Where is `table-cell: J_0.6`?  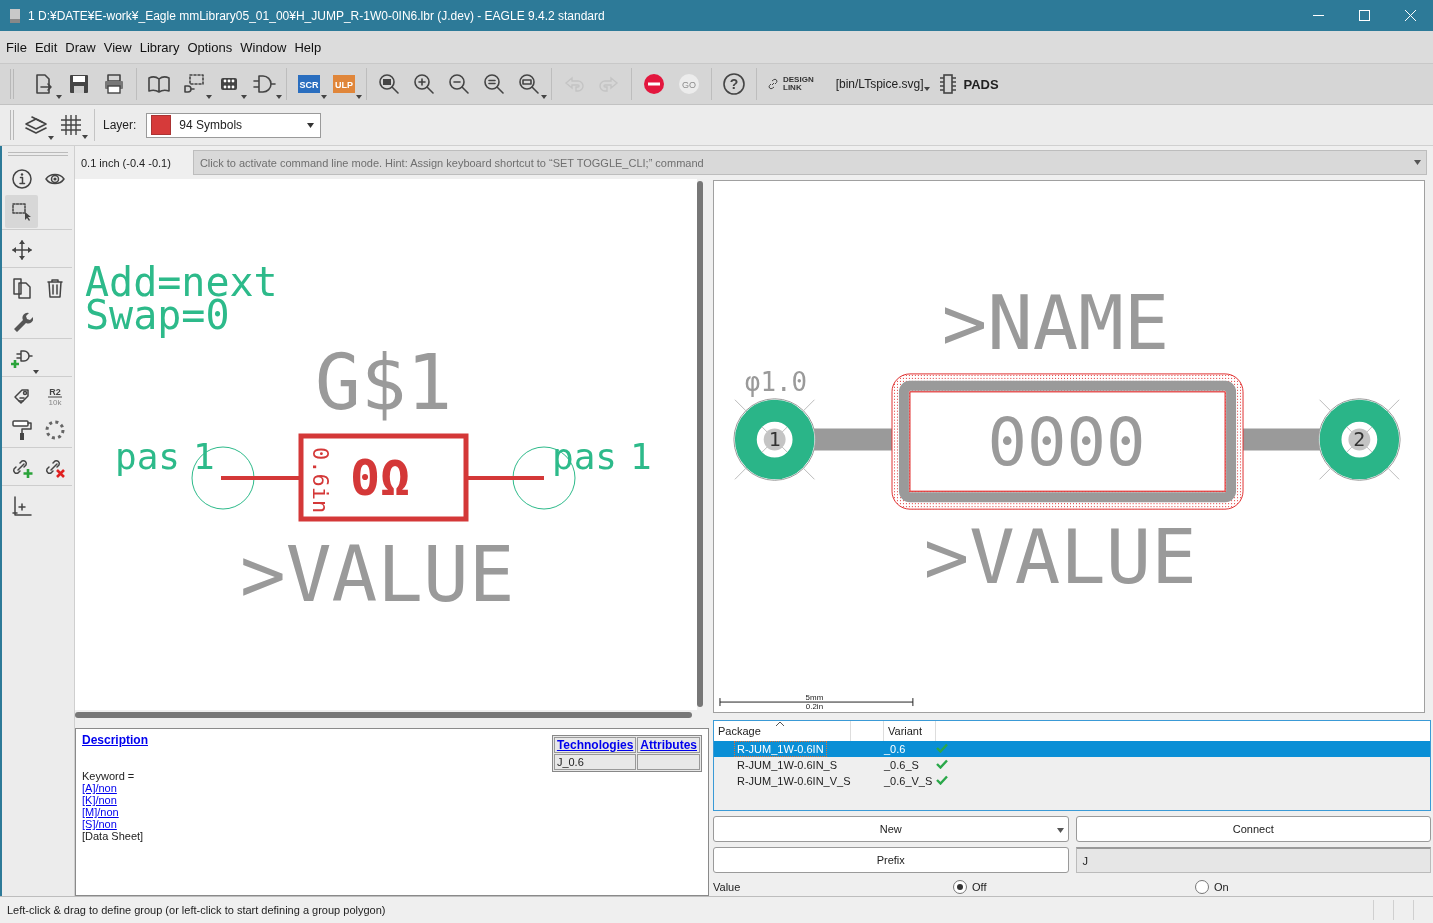 table-cell: J_0.6 is located at coordinates (595, 762).